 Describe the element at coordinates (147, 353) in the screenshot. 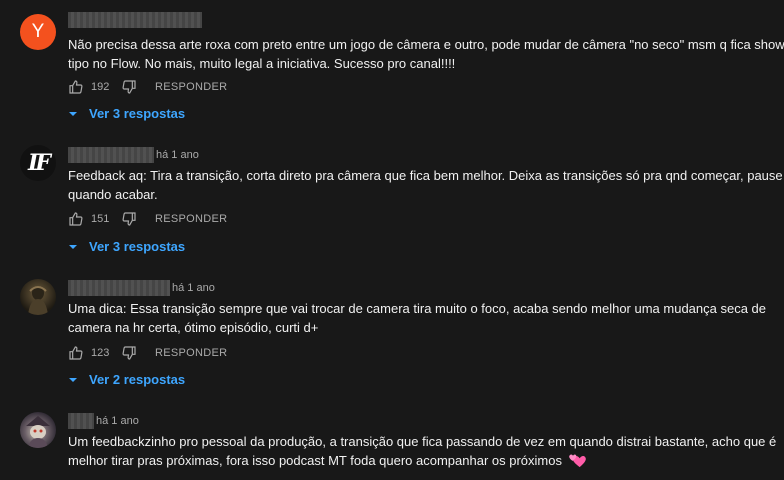

I see `comment-actions: 123 RESPONDER` at that location.